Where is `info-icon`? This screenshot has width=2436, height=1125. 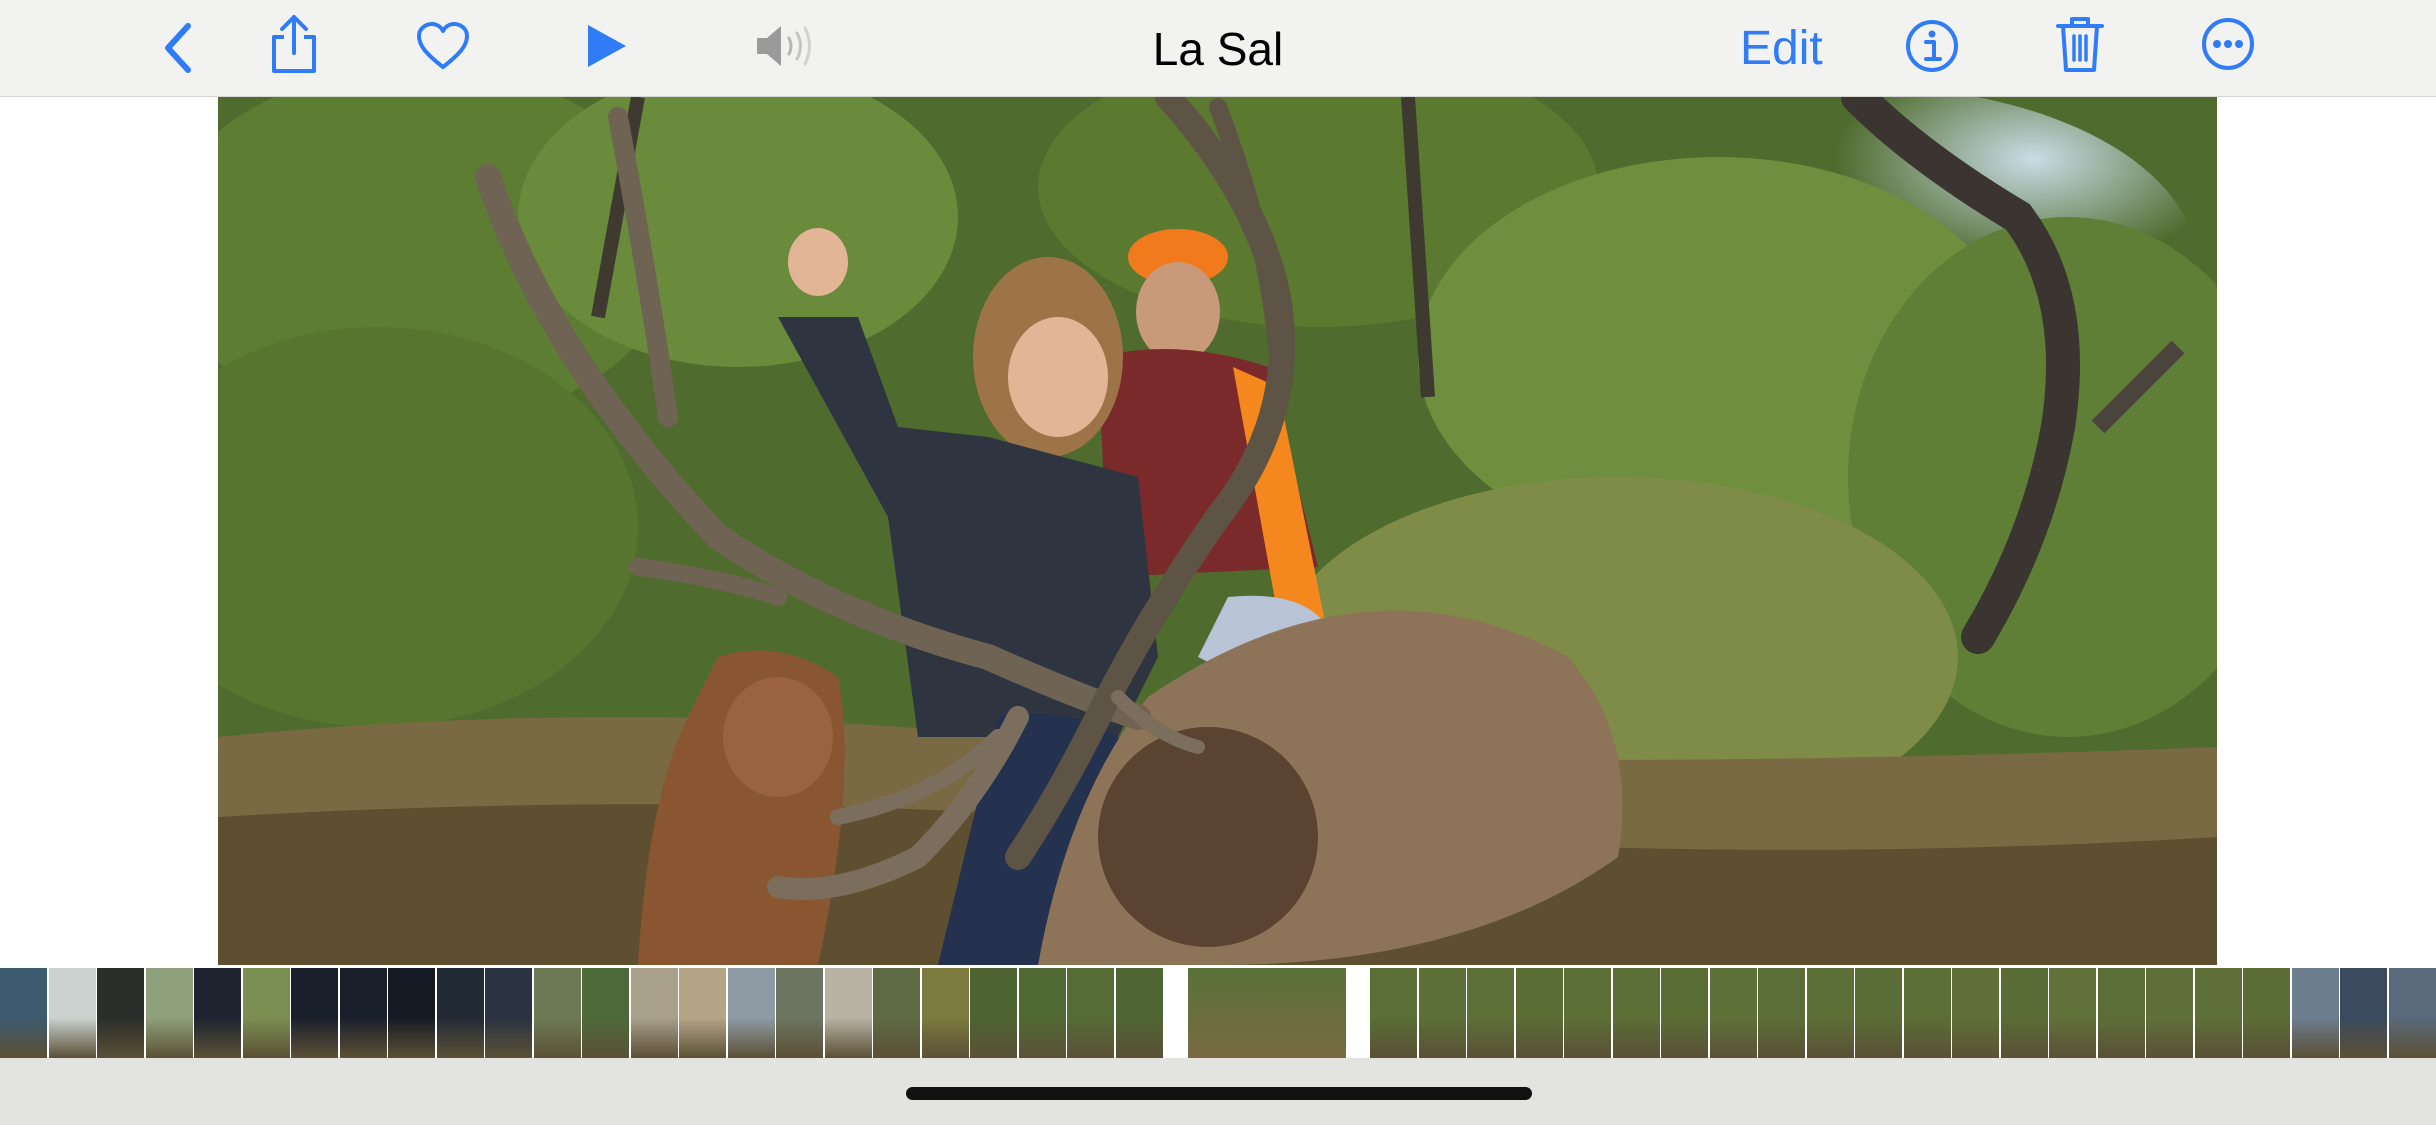 info-icon is located at coordinates (1932, 46).